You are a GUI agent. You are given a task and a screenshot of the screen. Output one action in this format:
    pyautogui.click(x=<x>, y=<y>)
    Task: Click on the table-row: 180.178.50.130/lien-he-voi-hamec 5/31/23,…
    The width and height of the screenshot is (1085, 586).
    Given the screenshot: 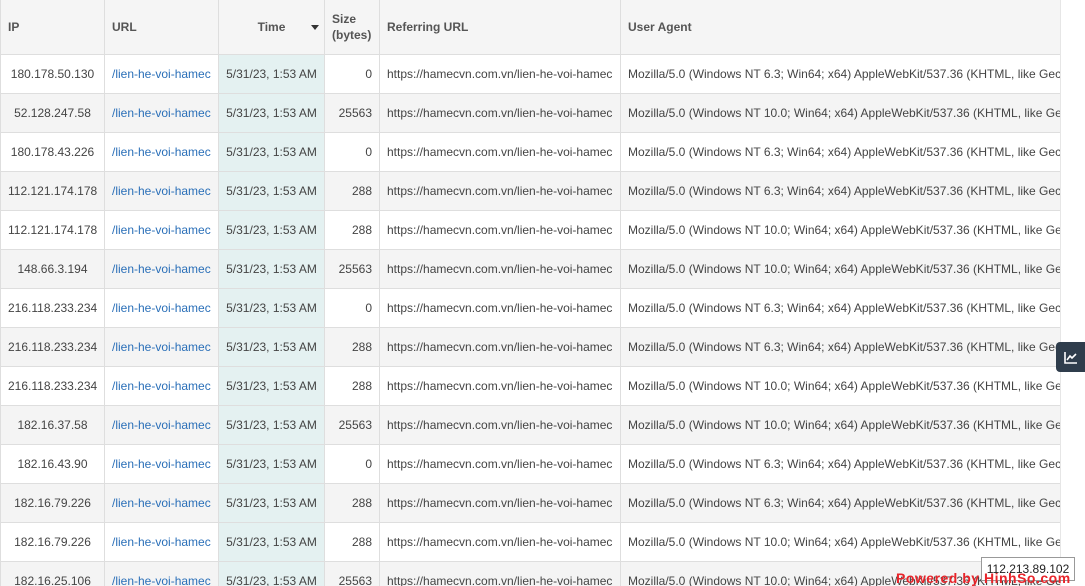 What is the action you would take?
    pyautogui.click(x=530, y=74)
    